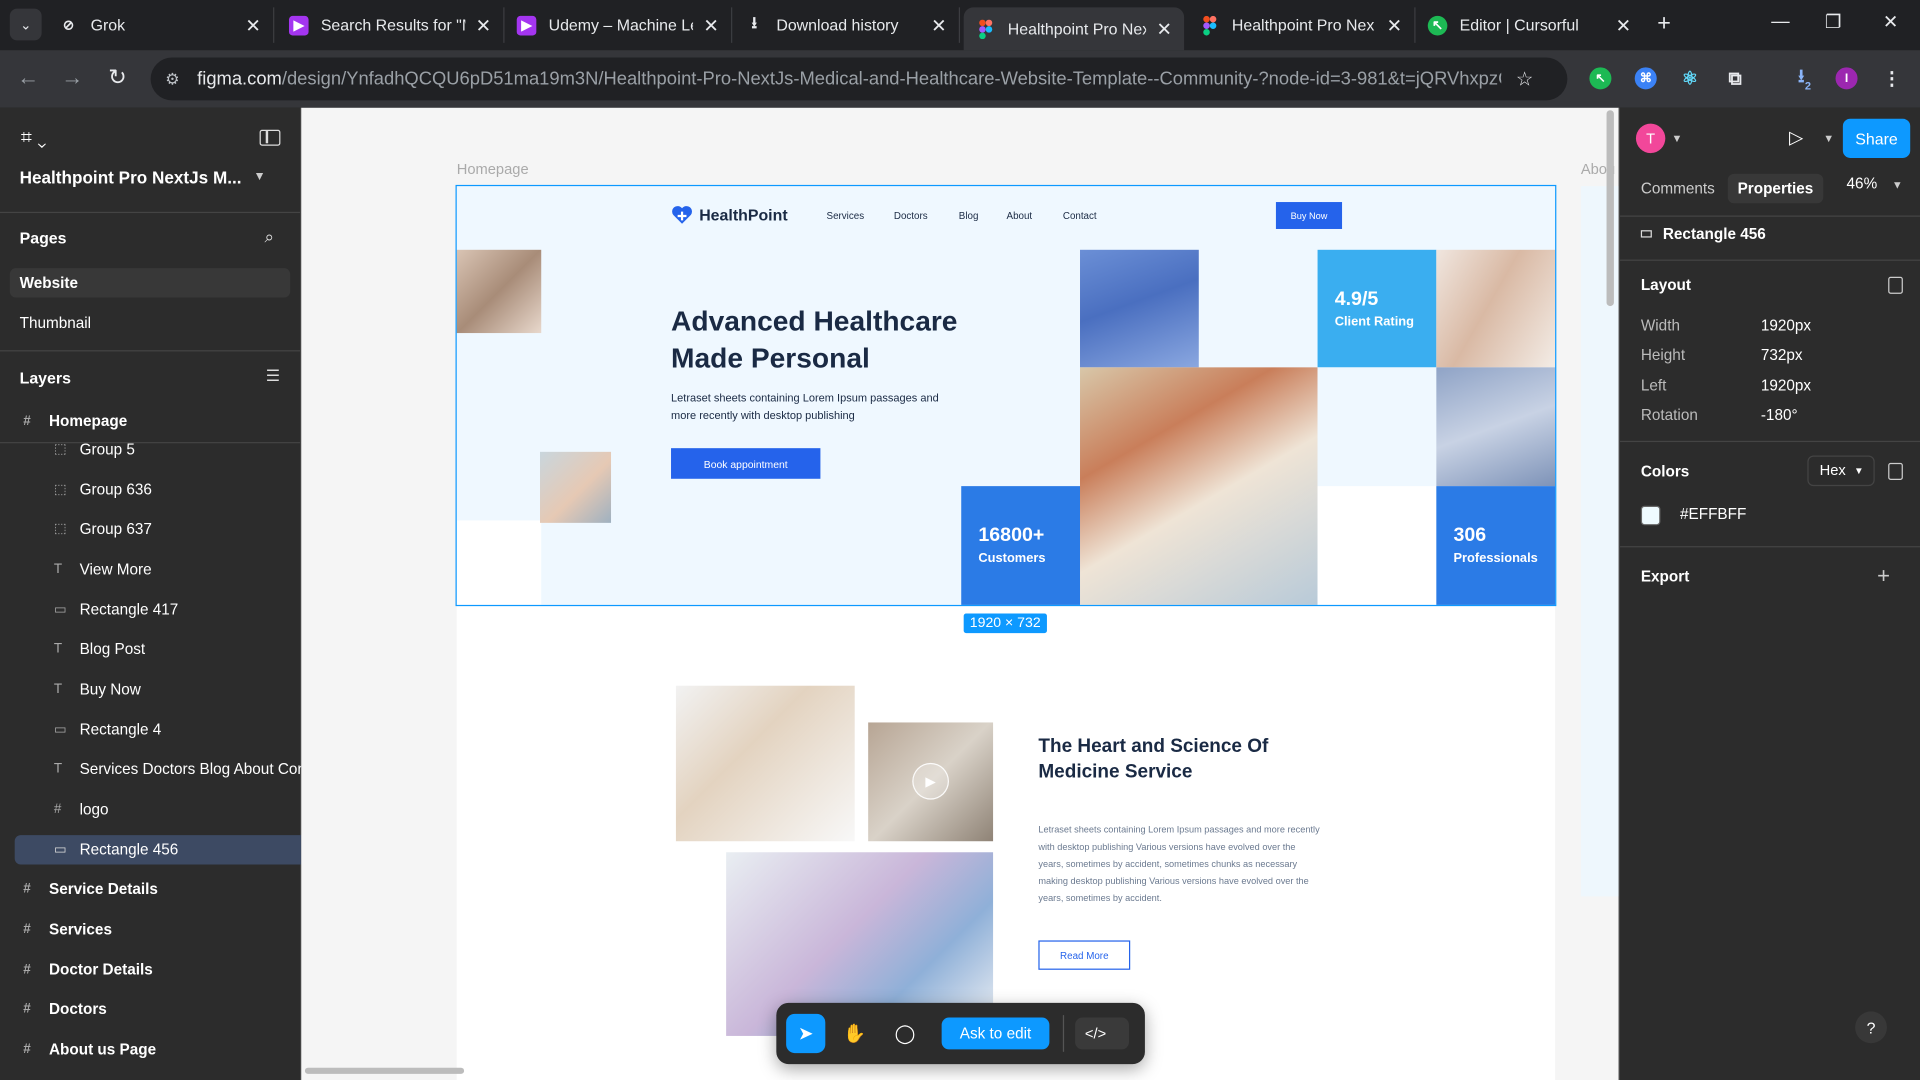 Image resolution: width=1920 pixels, height=1080 pixels. I want to click on browser-menu-icon: ⋮, so click(1892, 78).